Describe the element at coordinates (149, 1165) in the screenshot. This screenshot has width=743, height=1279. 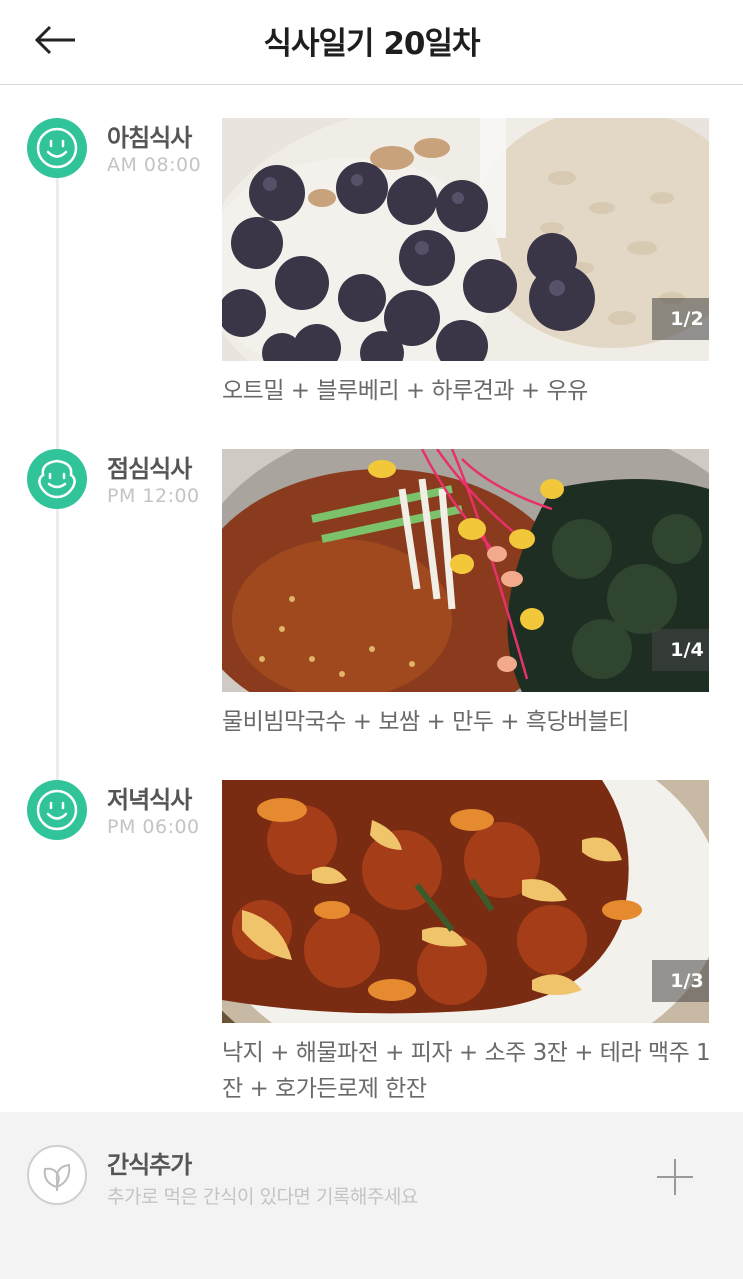
I see `snack-title: 간식추가` at that location.